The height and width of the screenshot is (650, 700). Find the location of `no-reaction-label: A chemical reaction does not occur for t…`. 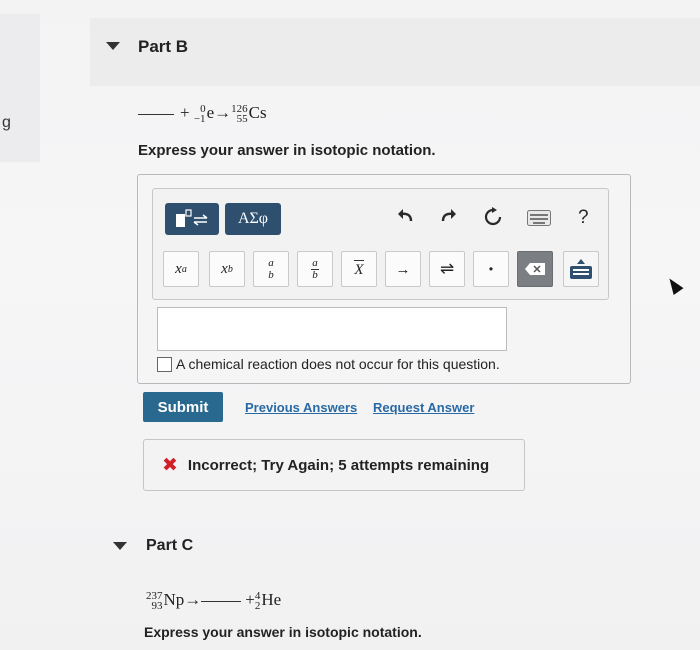

no-reaction-label: A chemical reaction does not occur for t… is located at coordinates (338, 364).